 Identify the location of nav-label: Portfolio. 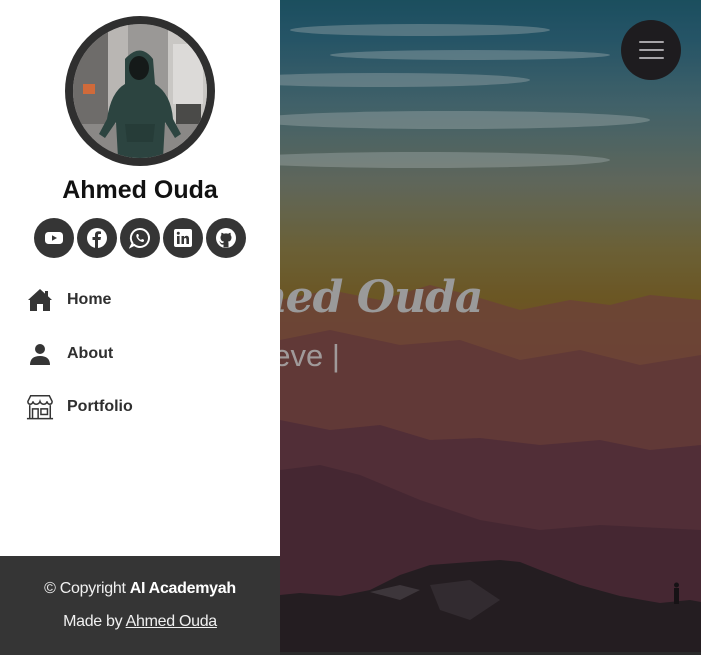
(100, 406).